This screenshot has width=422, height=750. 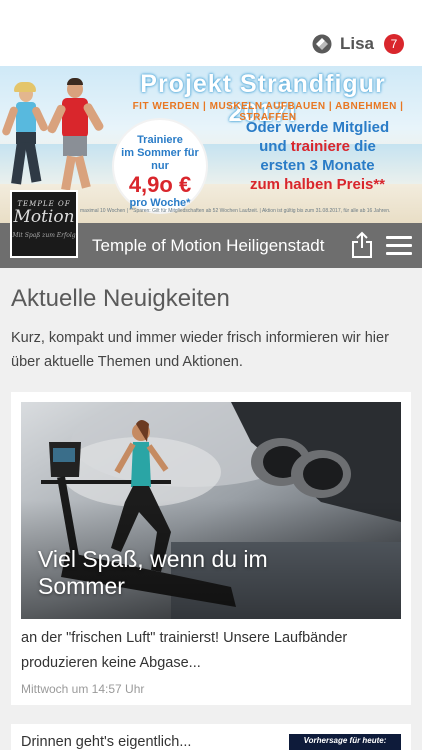 I want to click on thumbnail-caption: Vorhersage für heute:, so click(x=345, y=740).